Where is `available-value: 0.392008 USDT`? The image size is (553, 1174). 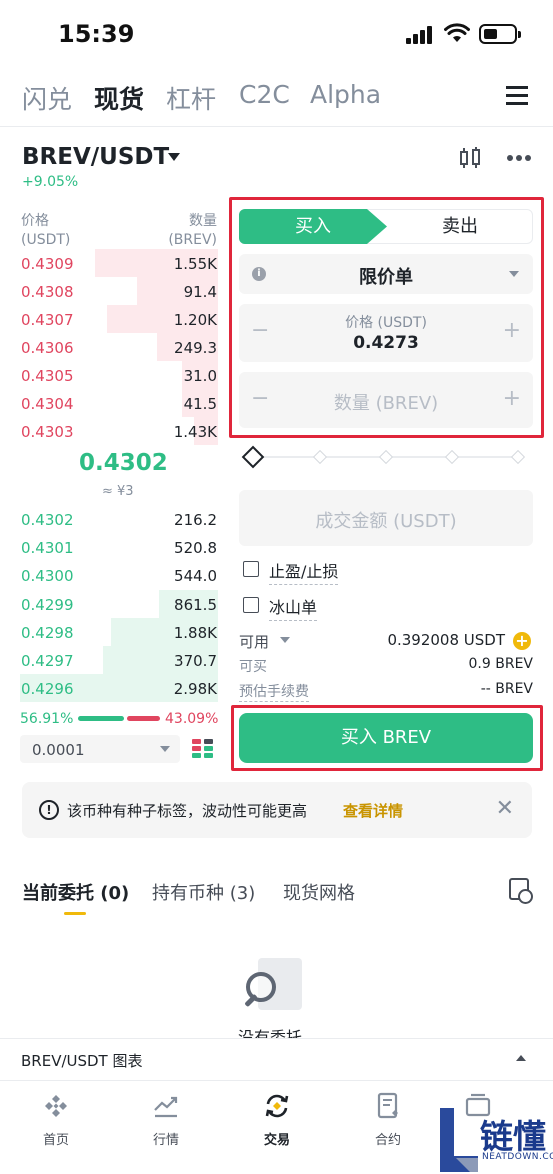
available-value: 0.392008 USDT is located at coordinates (446, 640).